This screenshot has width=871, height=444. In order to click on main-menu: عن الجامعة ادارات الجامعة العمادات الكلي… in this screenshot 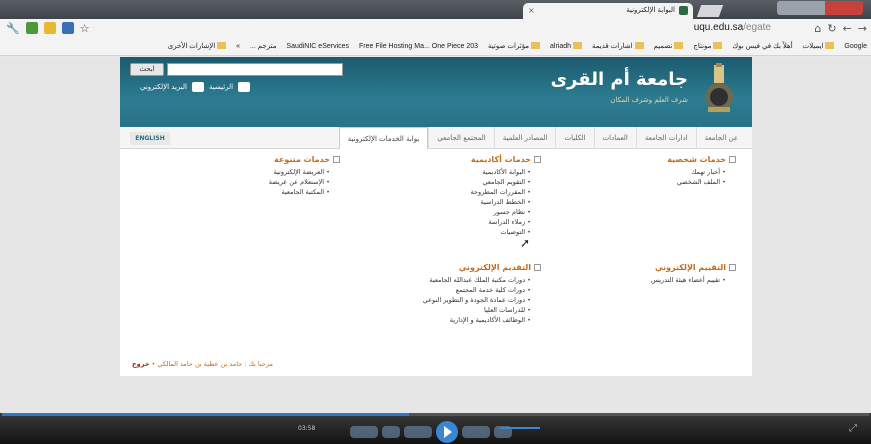, I will do `click(436, 138)`.